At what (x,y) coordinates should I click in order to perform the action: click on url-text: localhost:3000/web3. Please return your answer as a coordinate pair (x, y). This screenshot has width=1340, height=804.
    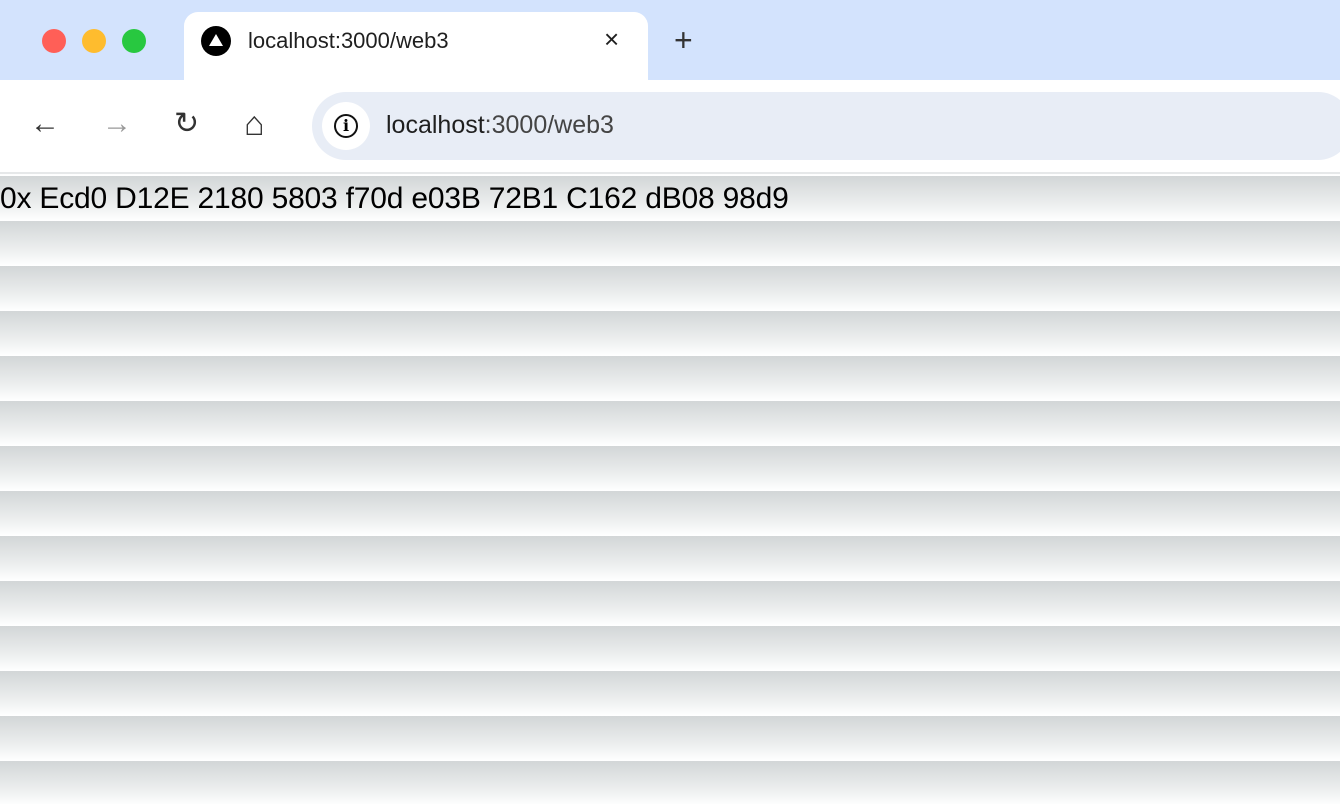
    Looking at the image, I should click on (500, 125).